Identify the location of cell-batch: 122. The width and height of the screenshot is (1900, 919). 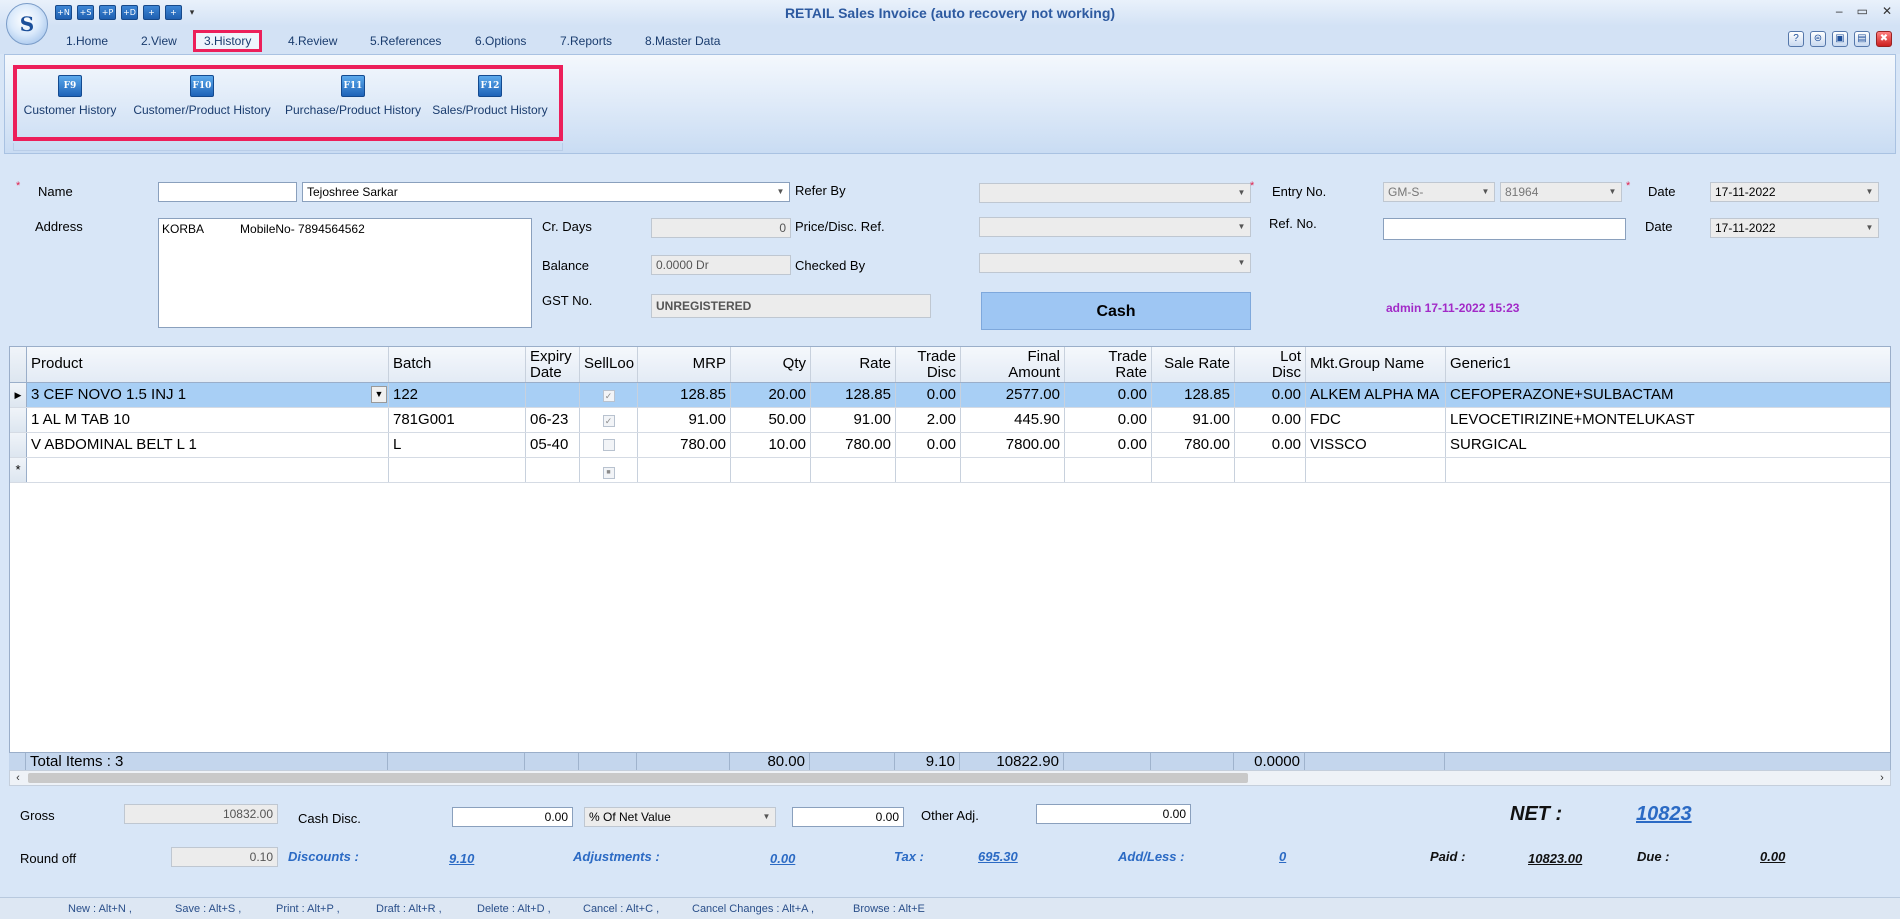
(457, 395).